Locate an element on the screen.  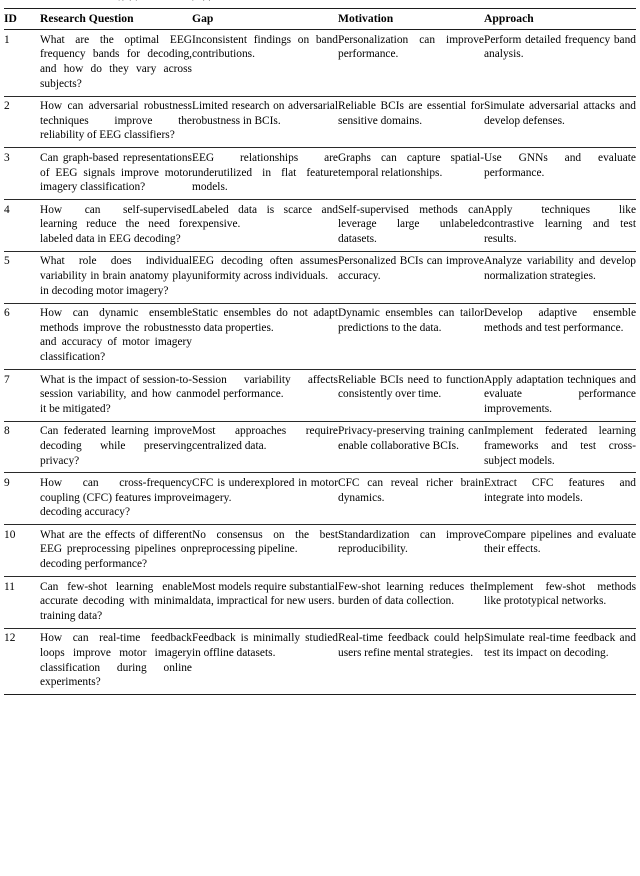
row-cell-id: 11 is located at coordinates (22, 602).